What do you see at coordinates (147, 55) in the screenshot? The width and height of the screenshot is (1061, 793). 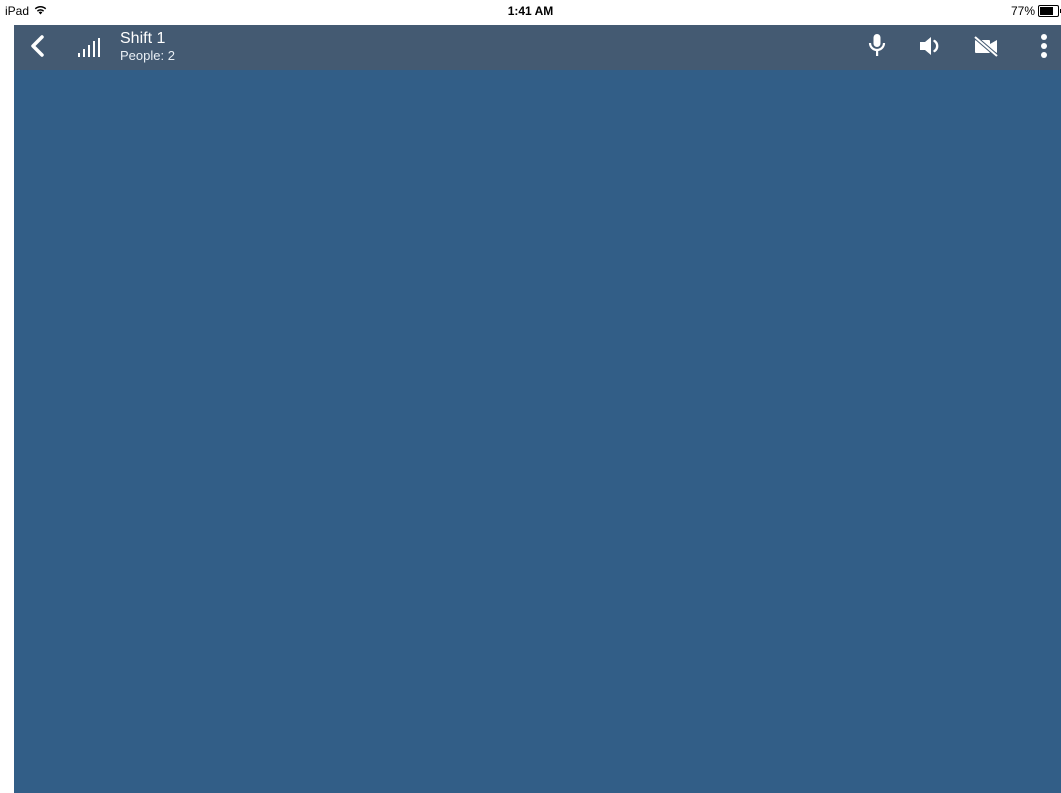 I see `people-count: People: 2` at bounding box center [147, 55].